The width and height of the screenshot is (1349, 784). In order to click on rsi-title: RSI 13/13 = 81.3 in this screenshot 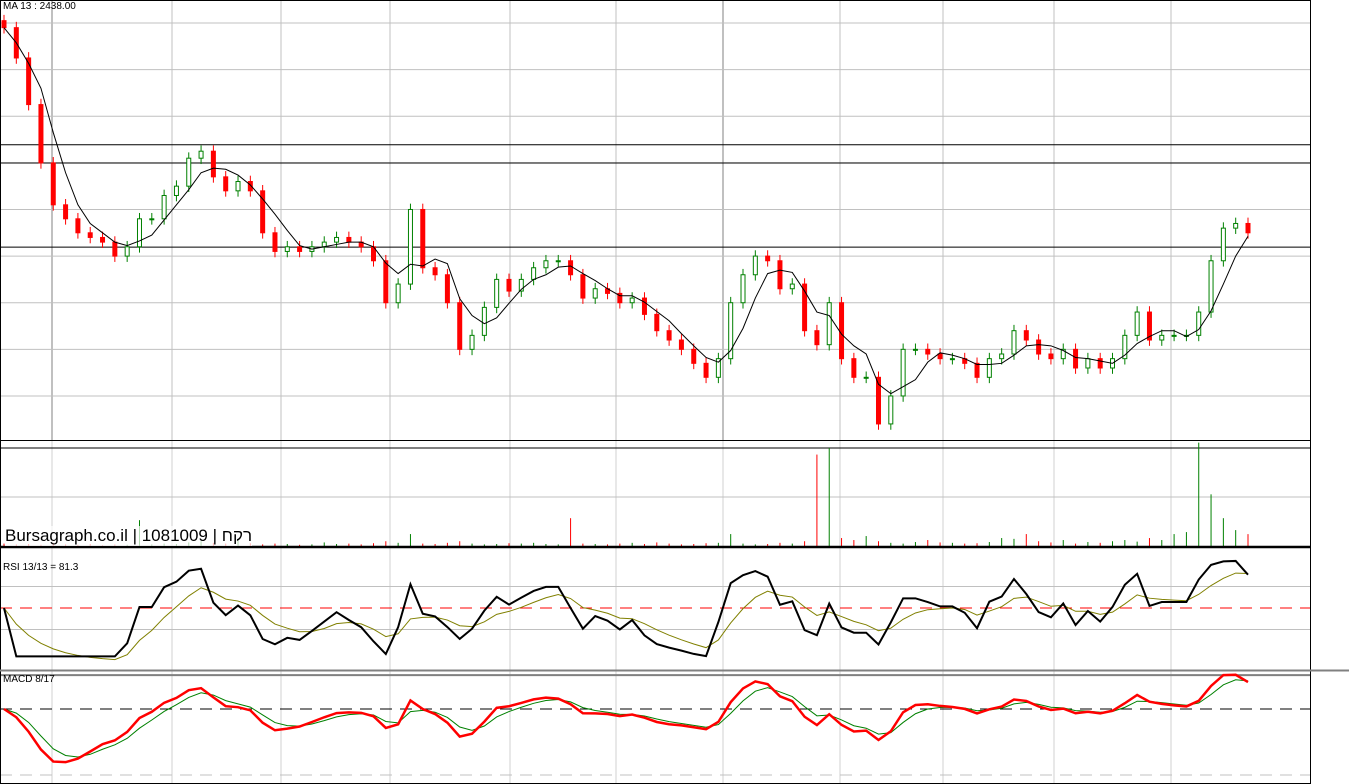, I will do `click(41, 567)`.